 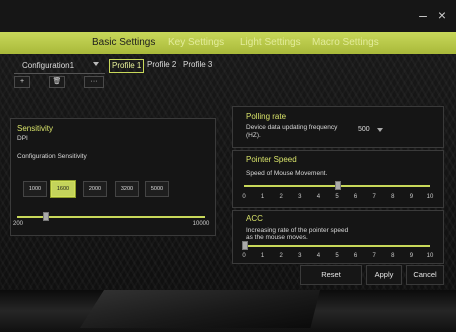 What do you see at coordinates (393, 197) in the screenshot?
I see `pointer-scale-tick: 8` at bounding box center [393, 197].